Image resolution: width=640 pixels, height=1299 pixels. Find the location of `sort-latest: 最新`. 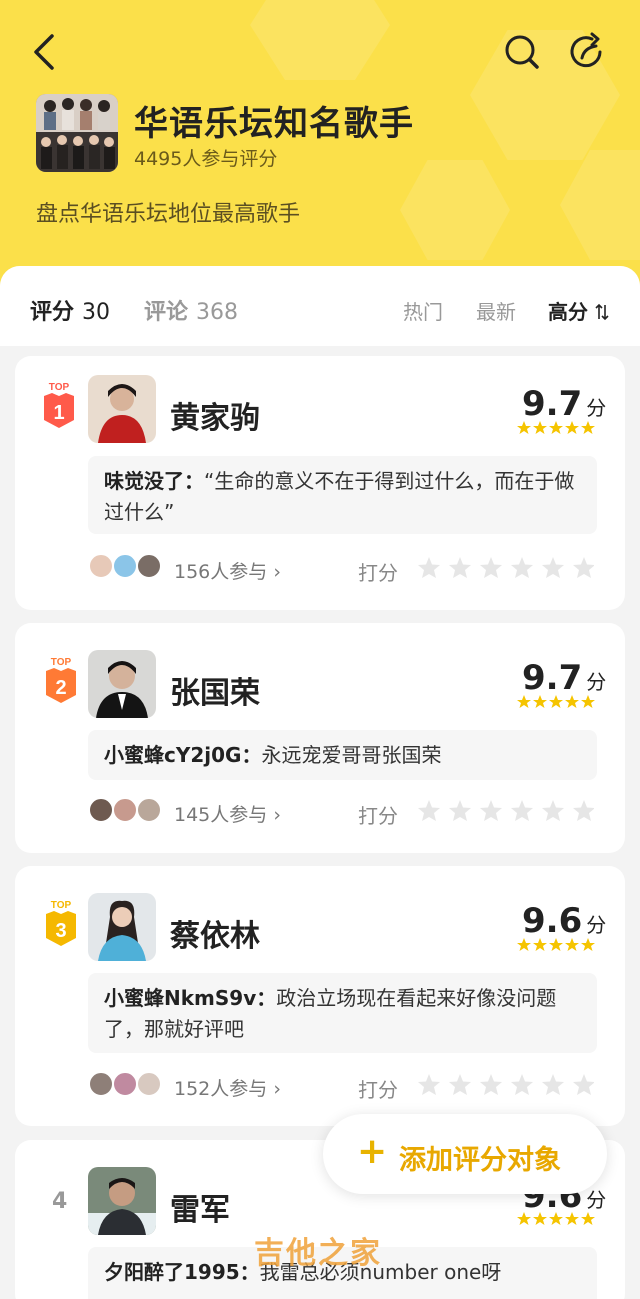

sort-latest: 最新 is located at coordinates (496, 310).